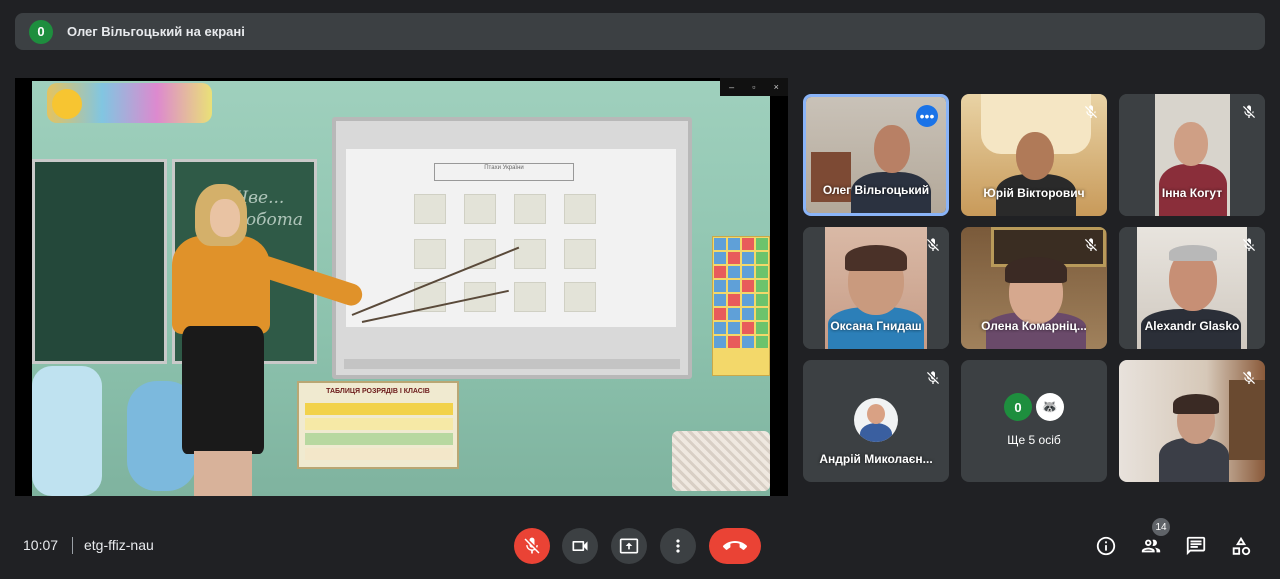  Describe the element at coordinates (876, 326) in the screenshot. I see `participant-name: Оксана Гнидаш` at that location.